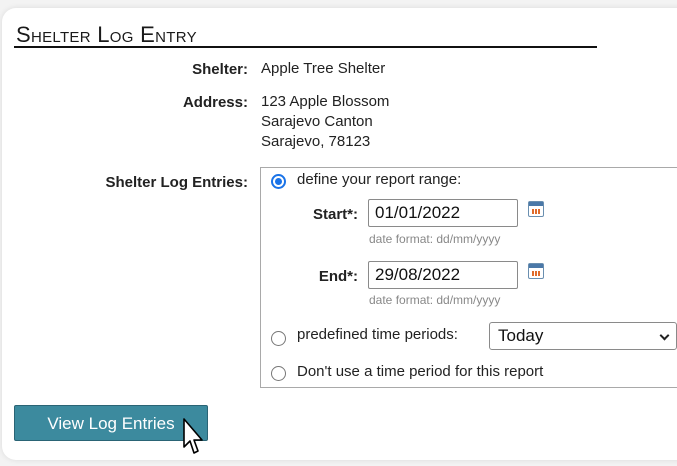 Image resolution: width=677 pixels, height=466 pixels. Describe the element at coordinates (435, 300) in the screenshot. I see `end-date-hint: date format: dd/mm/yyyy` at that location.